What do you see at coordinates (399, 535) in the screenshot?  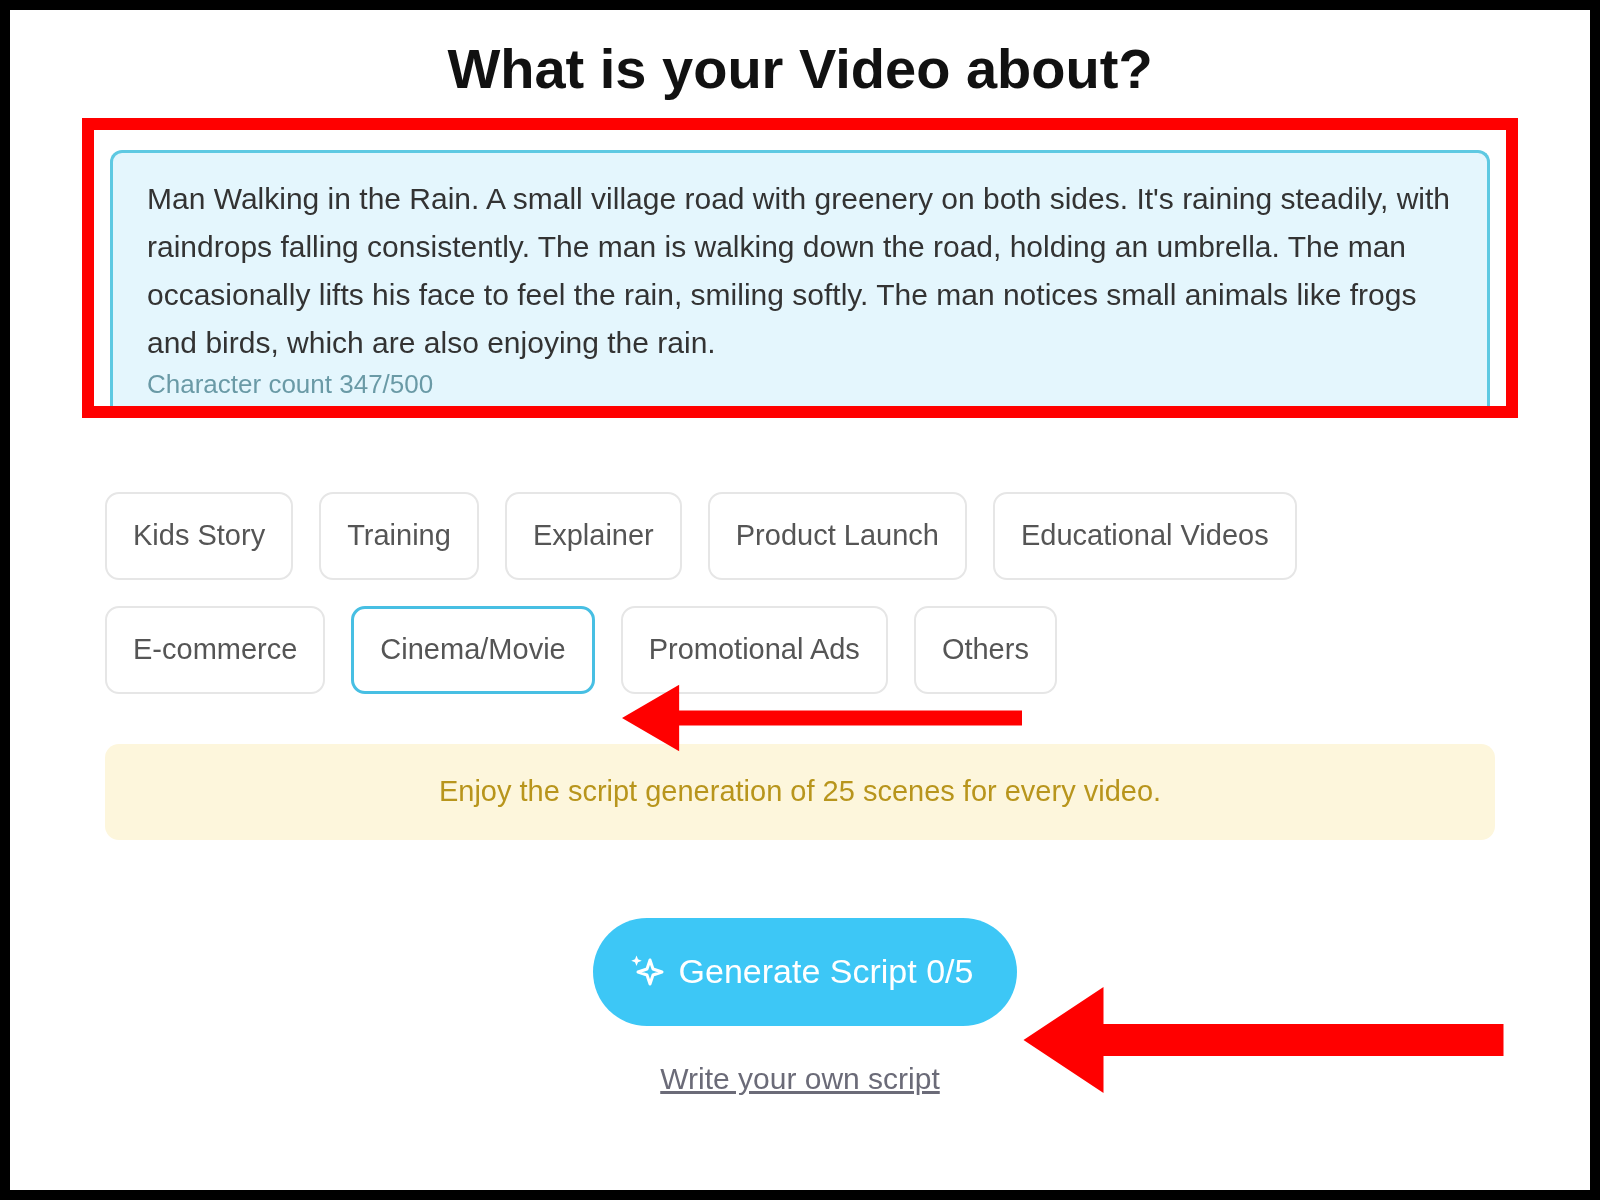 I see `category-chip: Training` at bounding box center [399, 535].